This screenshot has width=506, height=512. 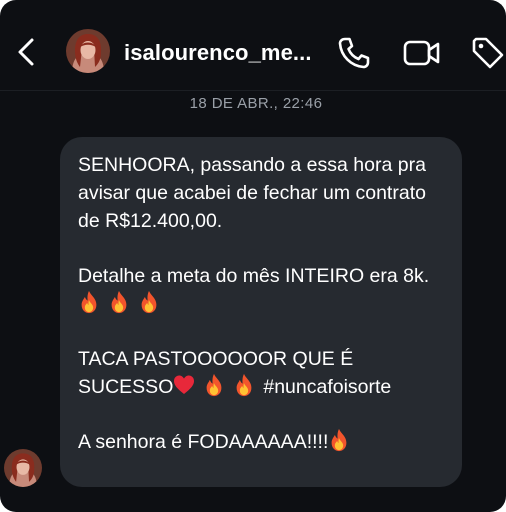 What do you see at coordinates (327, 387) in the screenshot?
I see `hashtag: #nuncafoisorte` at bounding box center [327, 387].